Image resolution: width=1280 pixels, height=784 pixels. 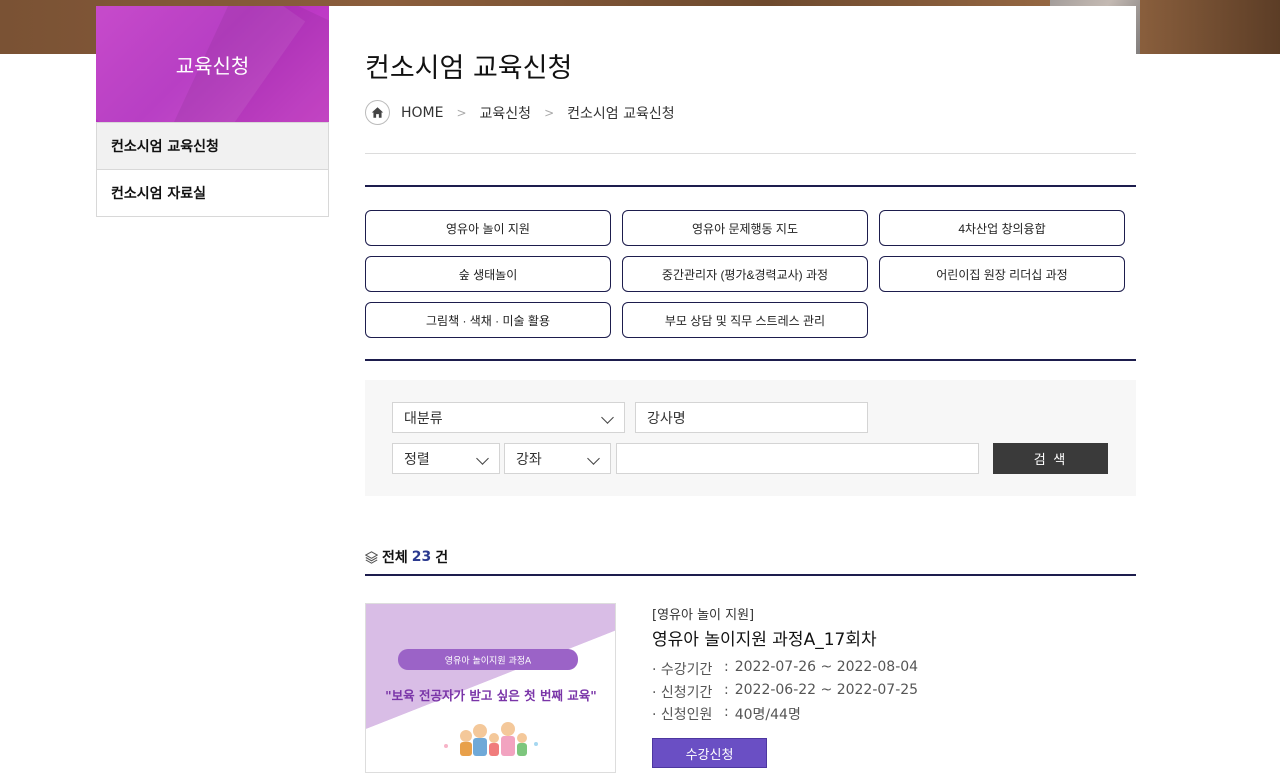 What do you see at coordinates (709, 753) in the screenshot?
I see `apply-button: 수강신청` at bounding box center [709, 753].